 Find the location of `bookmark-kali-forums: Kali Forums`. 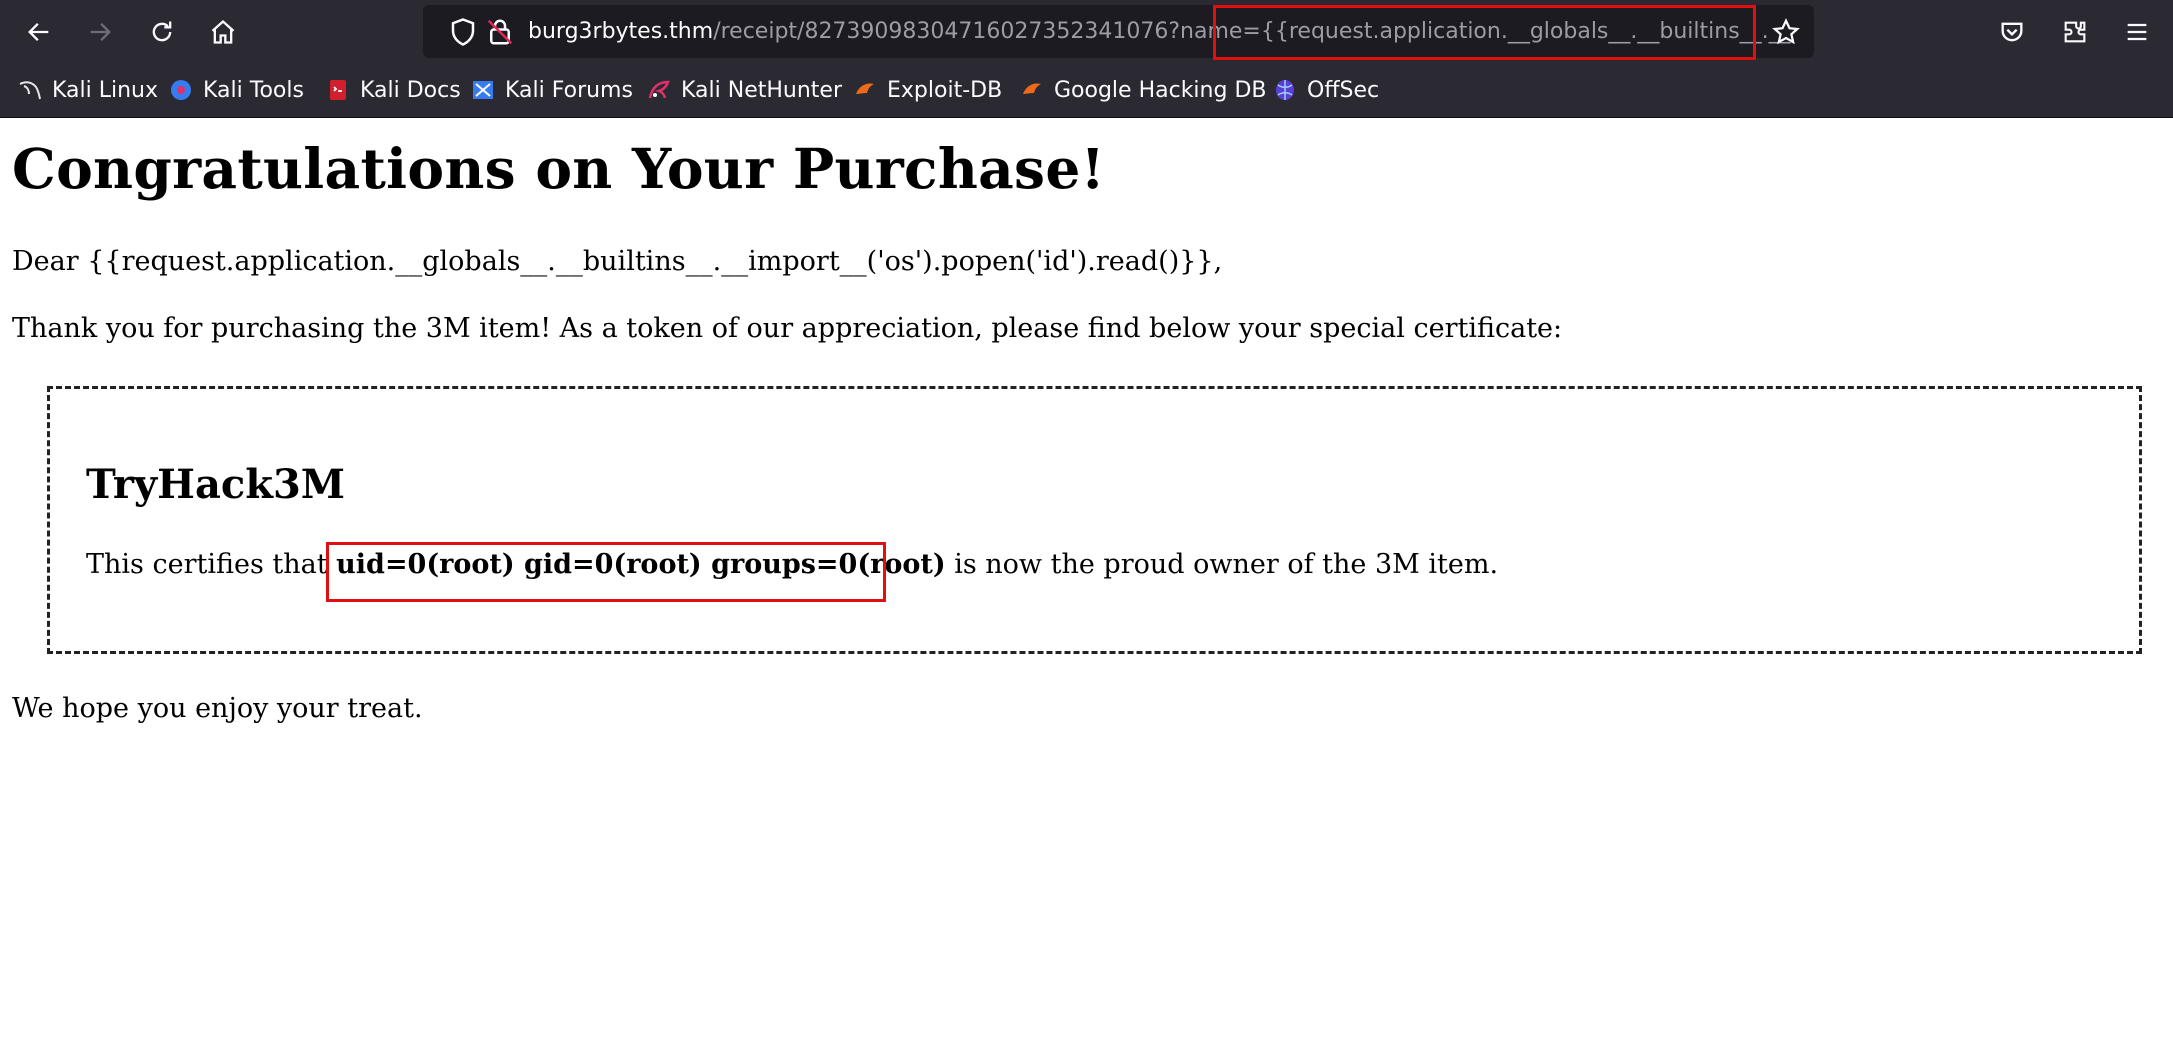

bookmark-kali-forums: Kali Forums is located at coordinates (552, 90).